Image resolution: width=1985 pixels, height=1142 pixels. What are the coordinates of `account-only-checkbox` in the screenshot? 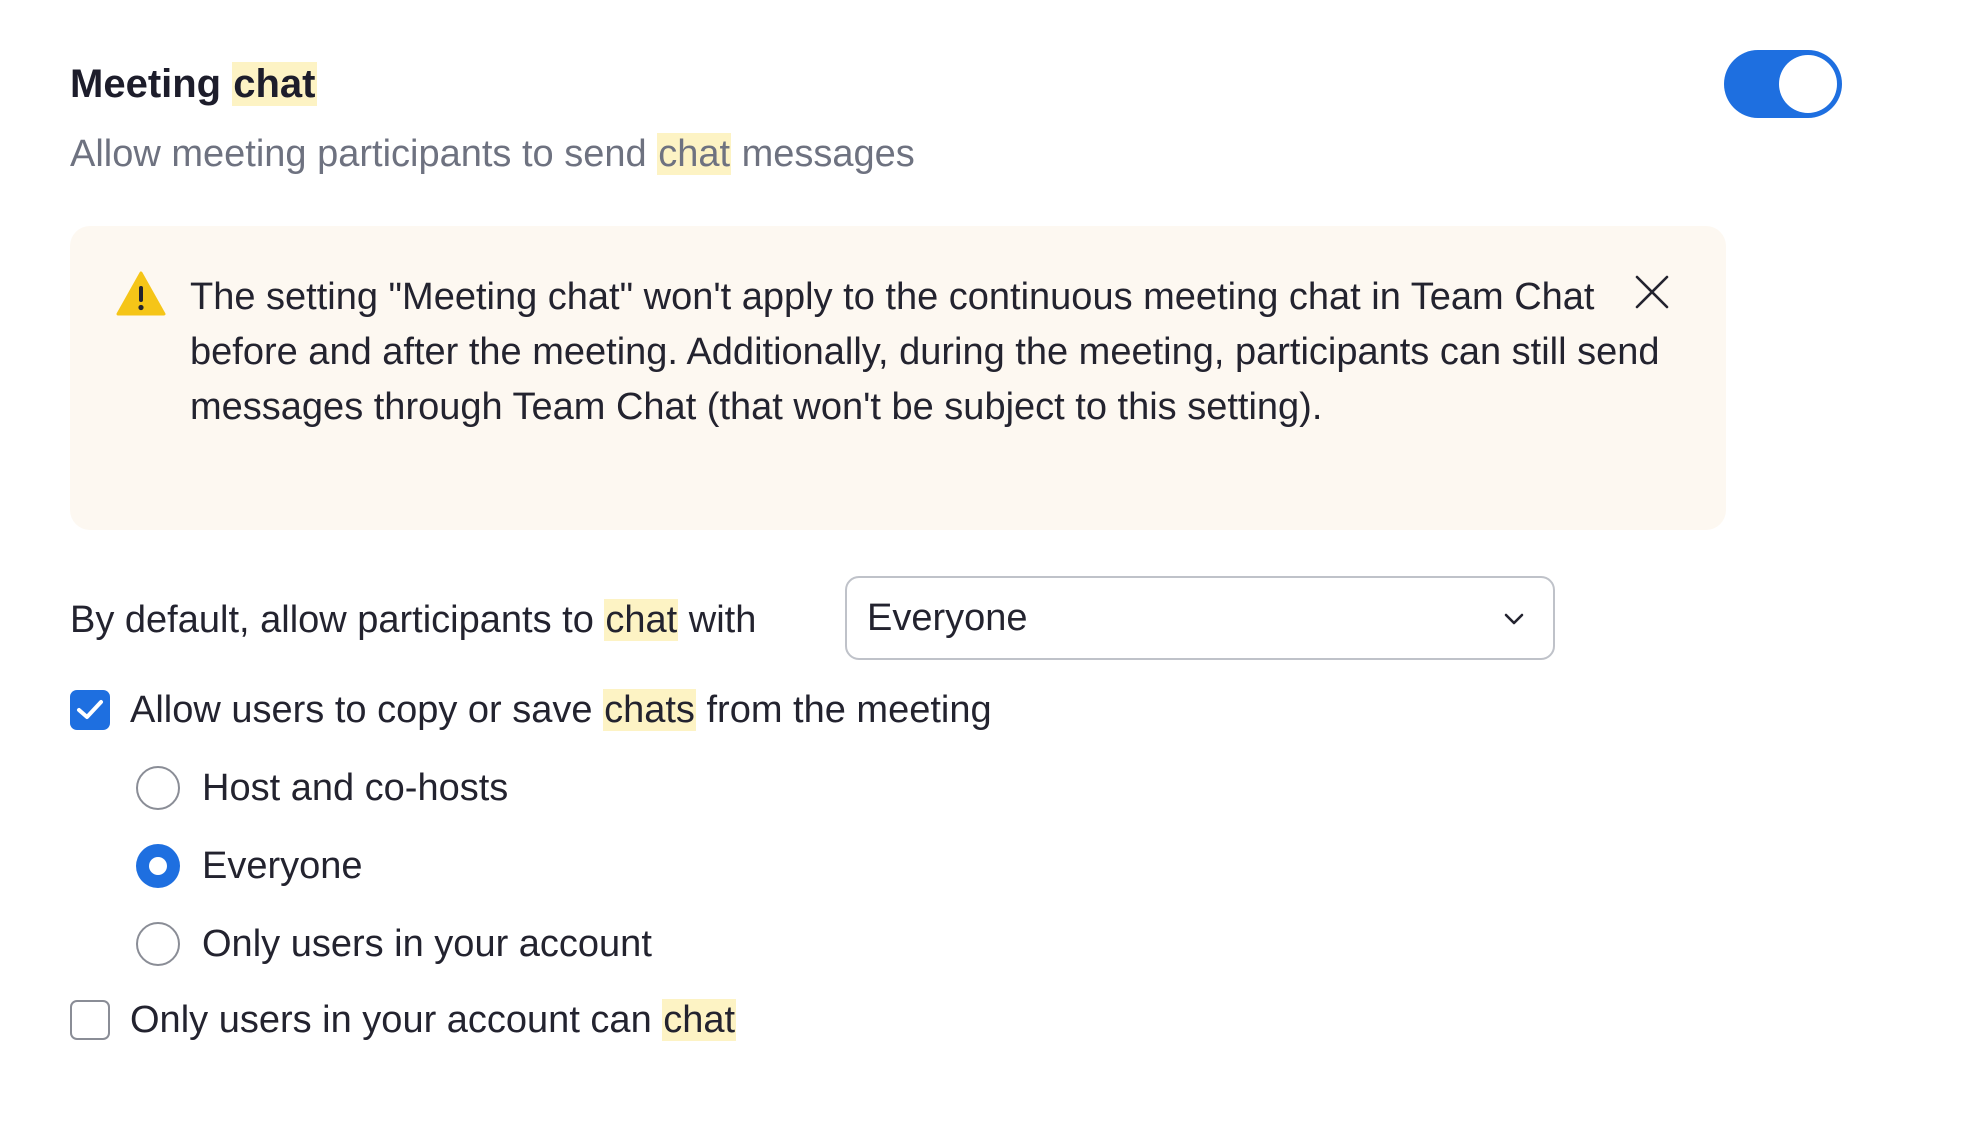 It's located at (90, 1020).